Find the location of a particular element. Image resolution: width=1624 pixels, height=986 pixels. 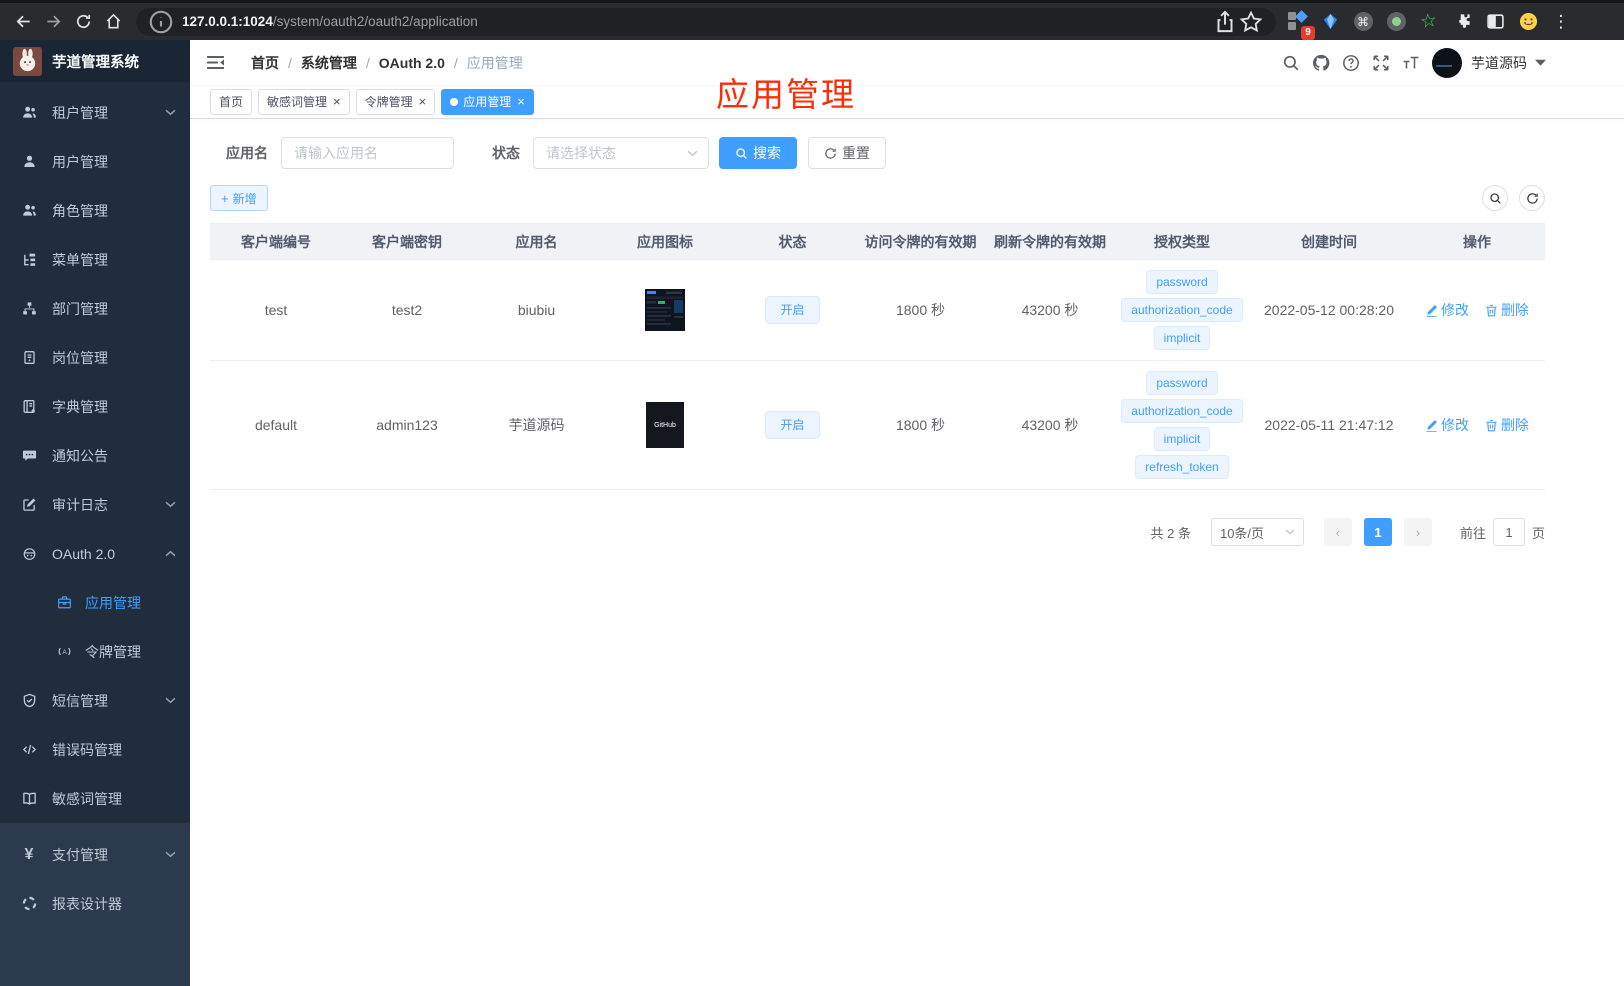

sidebar-item-role: 角色管理 is located at coordinates (95, 210).